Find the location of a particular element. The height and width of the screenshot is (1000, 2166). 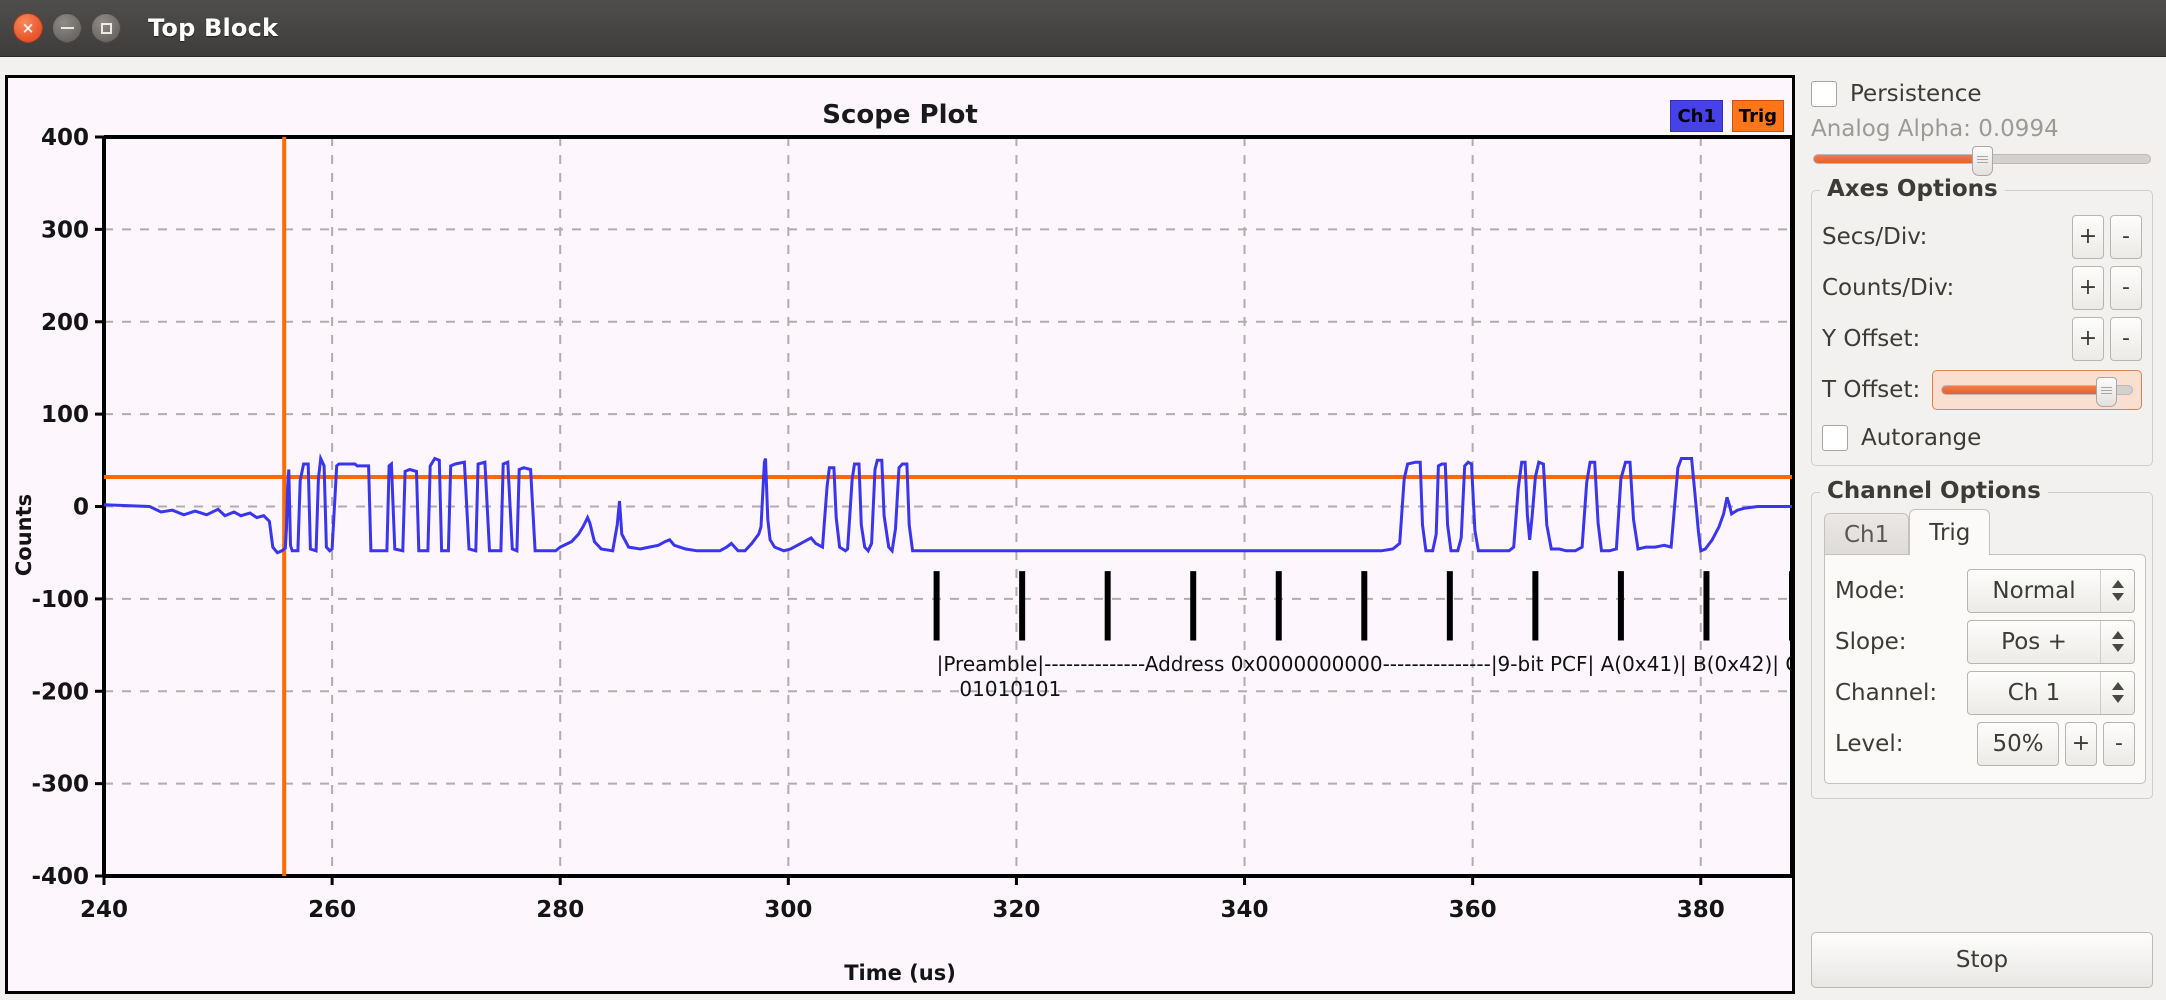

mode-label: Mode: is located at coordinates (1870, 590).